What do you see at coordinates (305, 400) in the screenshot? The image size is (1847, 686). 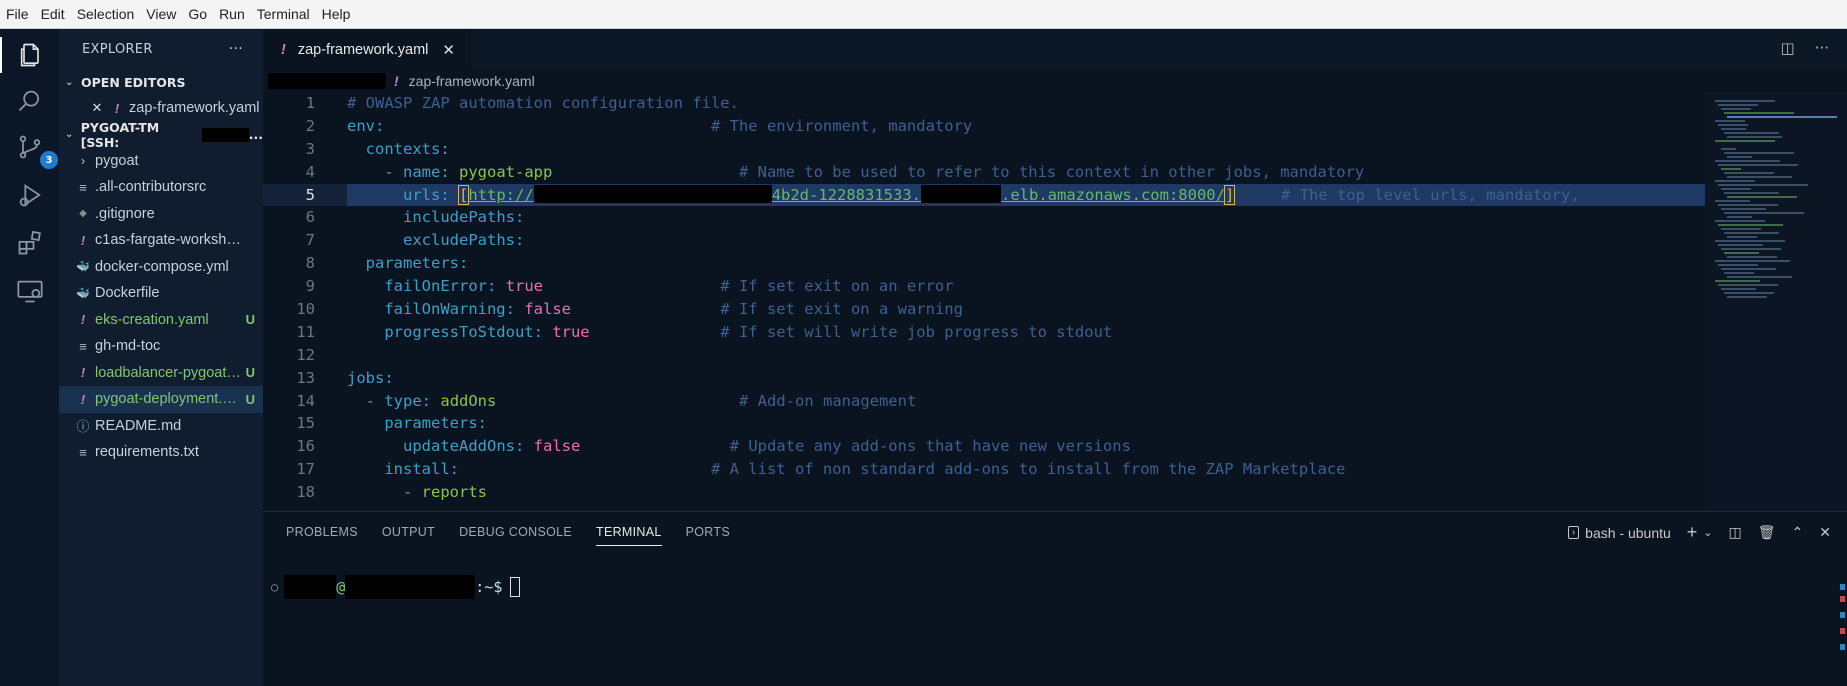 I see `line-number: 14` at bounding box center [305, 400].